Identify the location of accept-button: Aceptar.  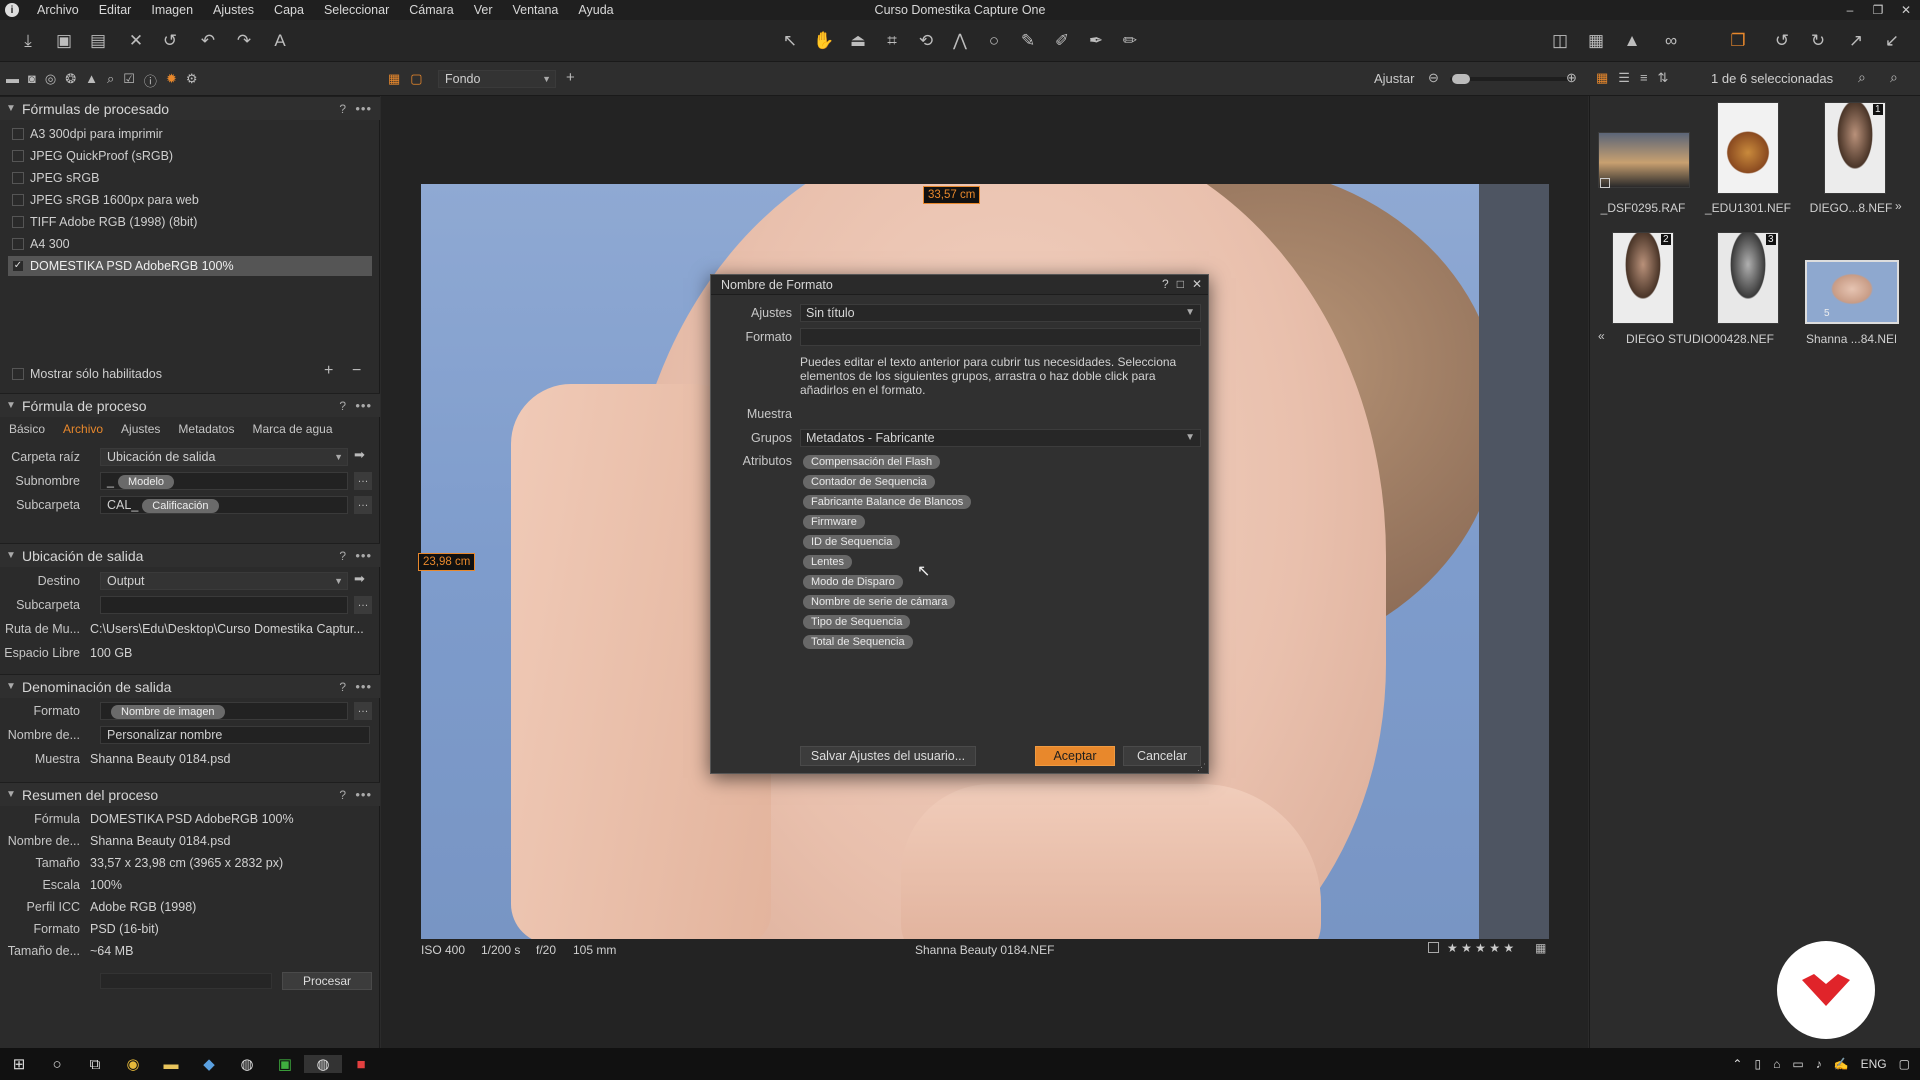
(1075, 756).